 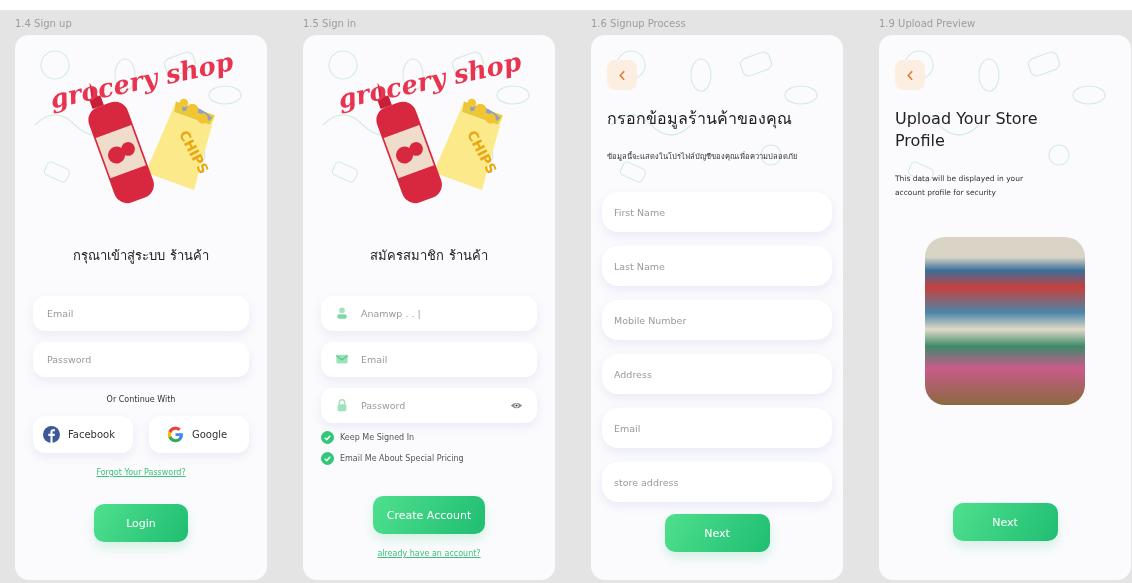 What do you see at coordinates (141, 399) in the screenshot?
I see `description-text: Or Continue With` at bounding box center [141, 399].